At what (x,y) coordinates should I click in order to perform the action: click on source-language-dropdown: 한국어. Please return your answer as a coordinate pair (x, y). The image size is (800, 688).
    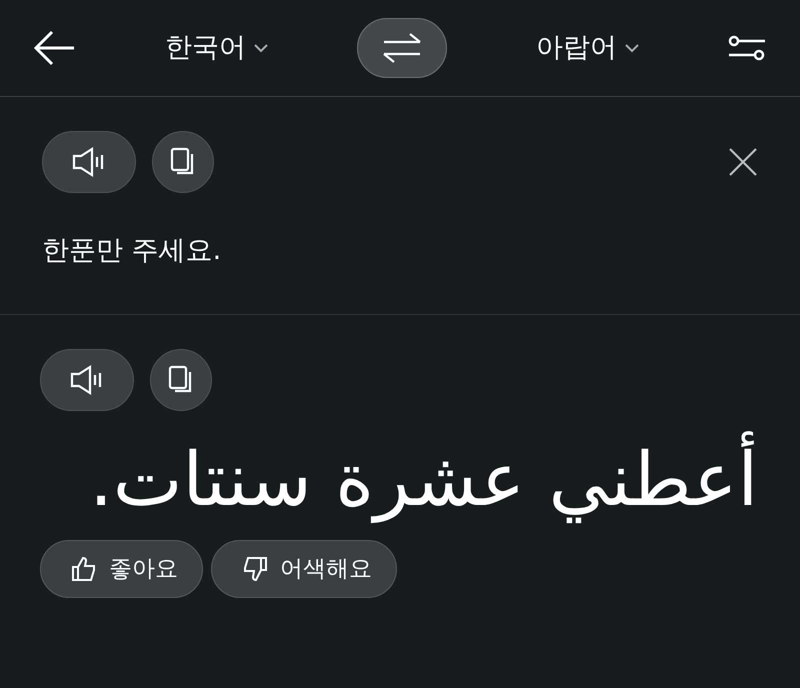
    Looking at the image, I should click on (216, 48).